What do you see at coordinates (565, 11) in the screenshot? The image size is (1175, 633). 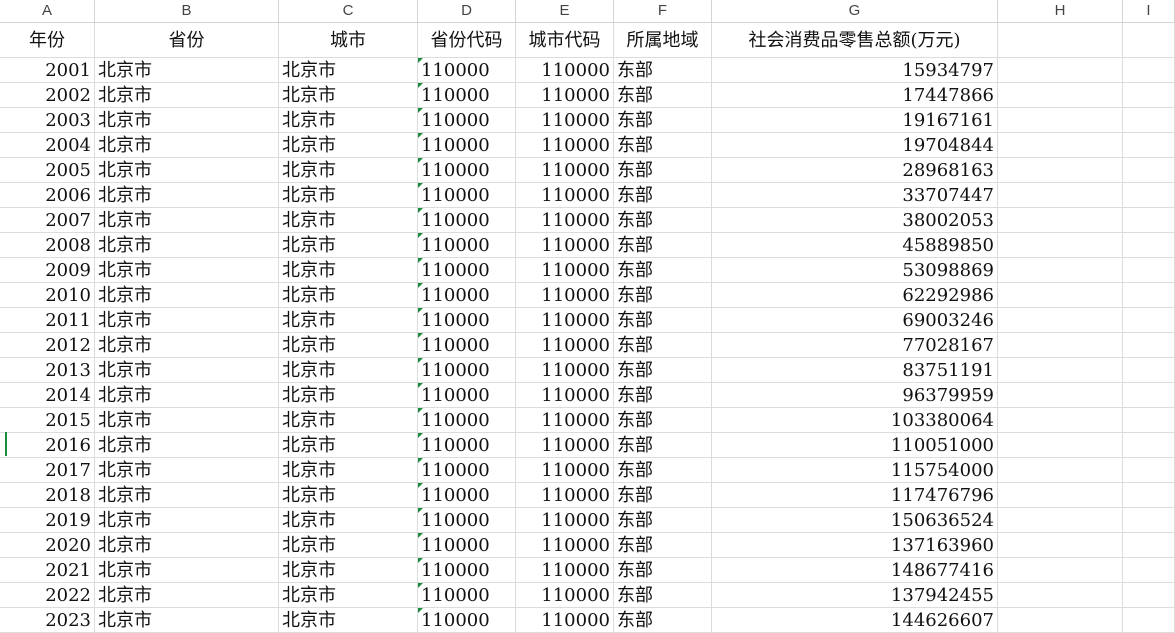 I see `column-header-e: E` at bounding box center [565, 11].